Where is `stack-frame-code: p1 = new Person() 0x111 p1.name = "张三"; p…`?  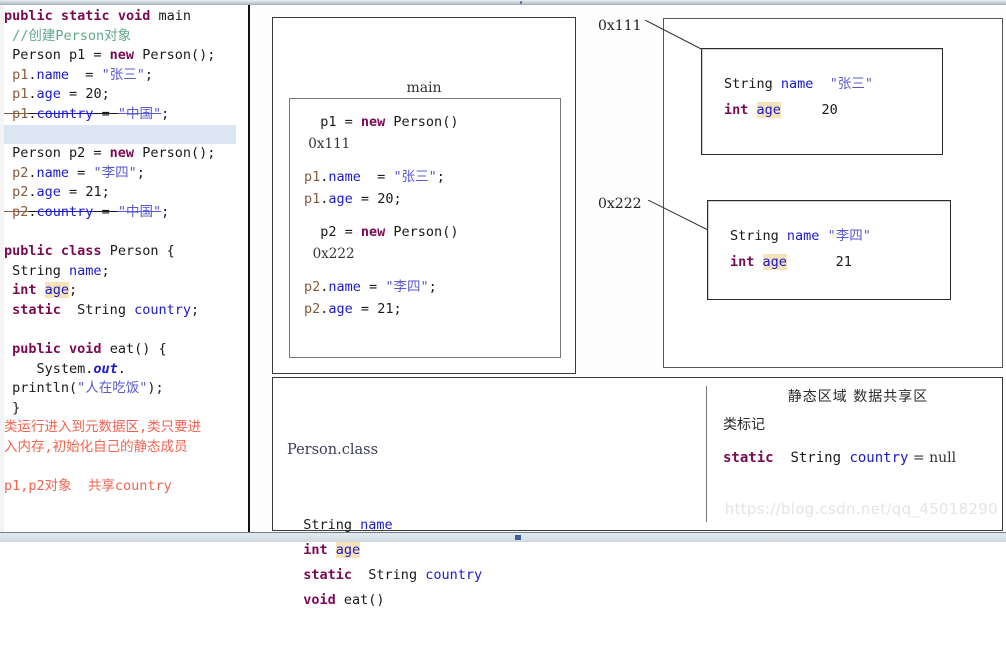 stack-frame-code: p1 = new Person() 0x111 p1.name = "张三"; p… is located at coordinates (429, 215).